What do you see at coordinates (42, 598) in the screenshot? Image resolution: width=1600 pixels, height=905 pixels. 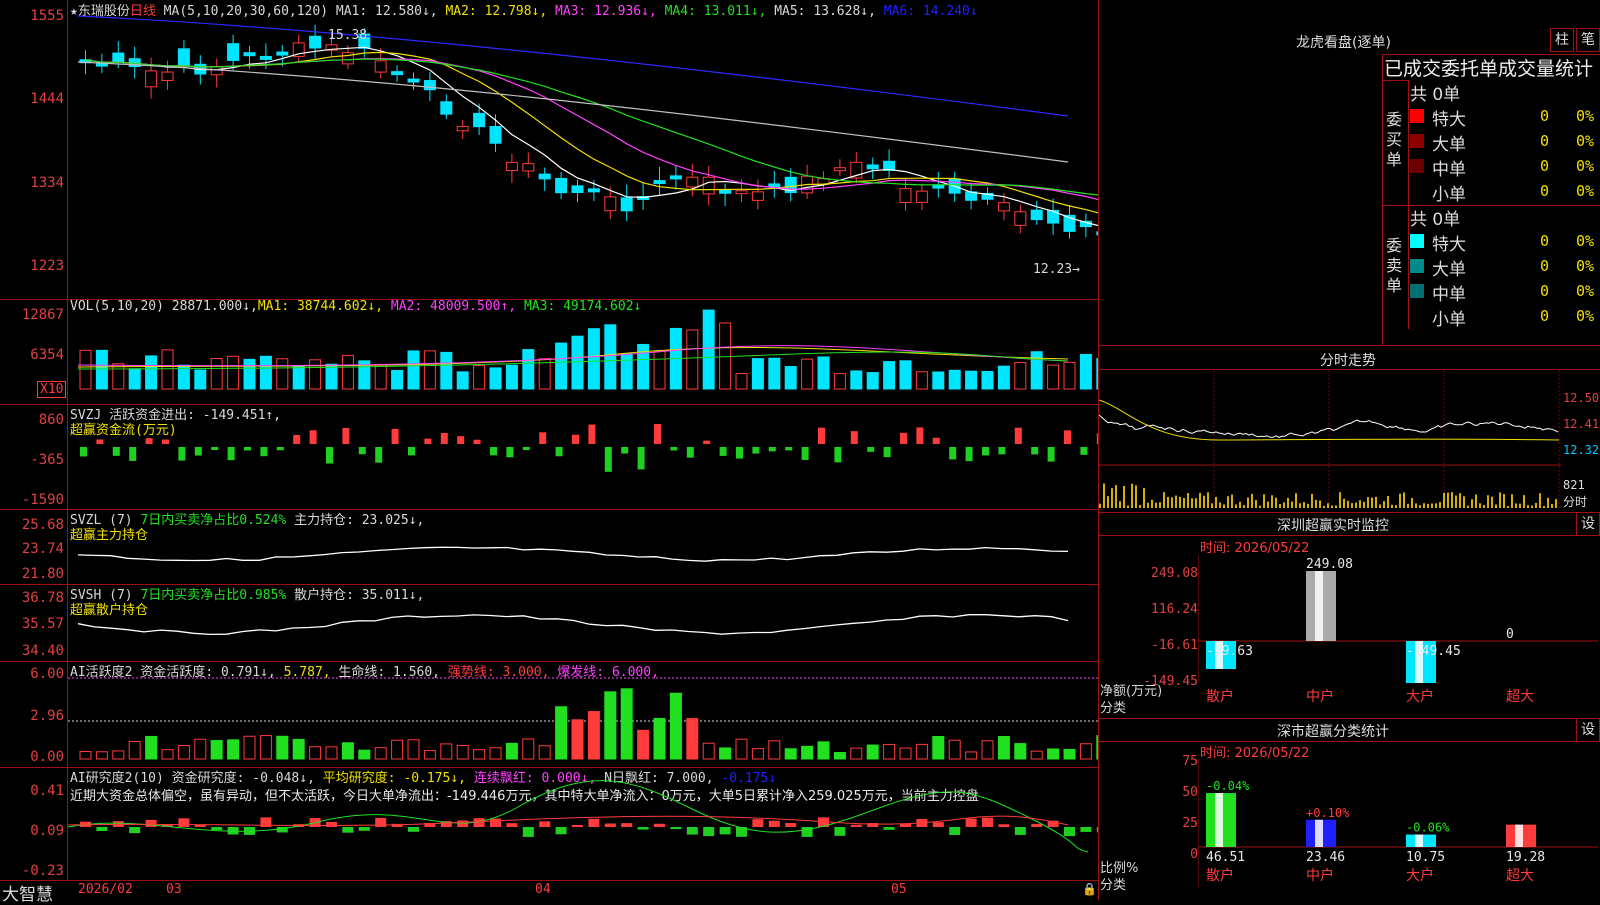 I see `svsh-axis-label: 36.78` at bounding box center [42, 598].